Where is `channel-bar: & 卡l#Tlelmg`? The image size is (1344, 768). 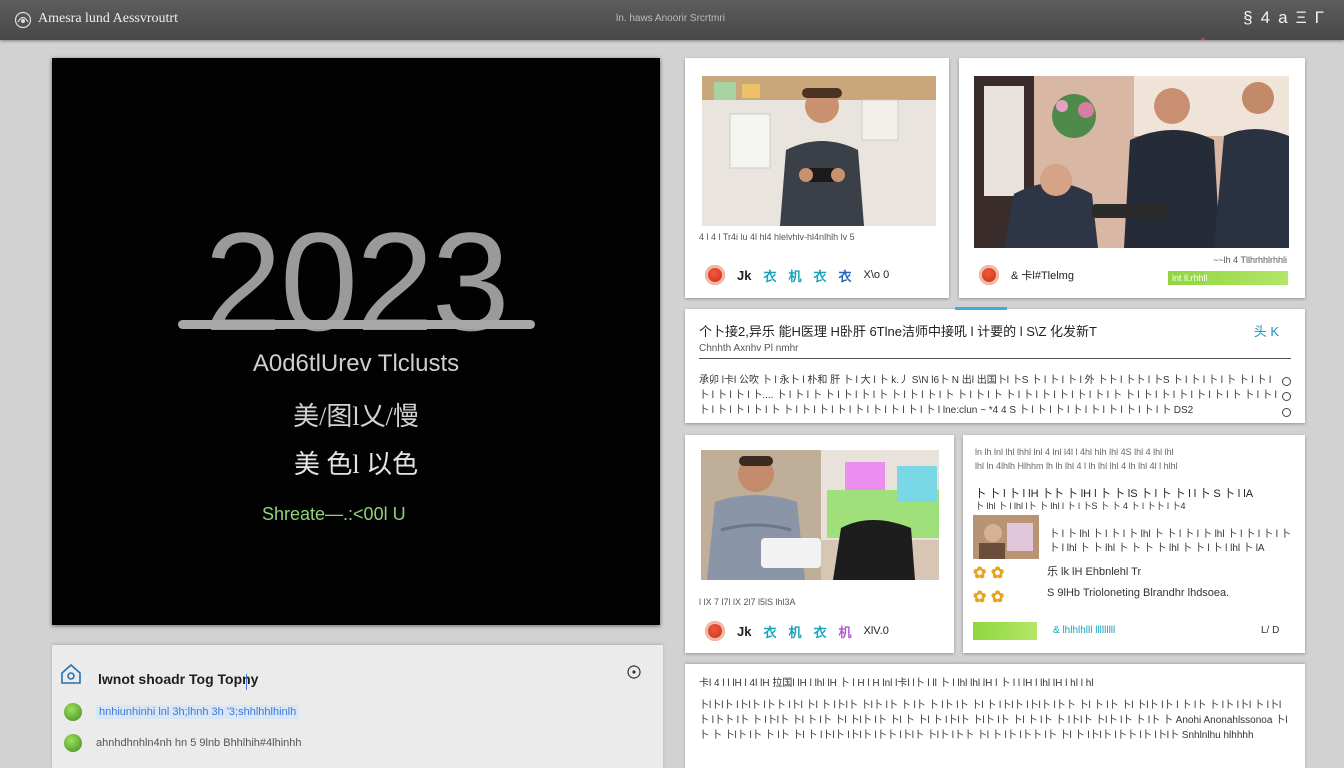
channel-bar: & 卡l#Tlelmg is located at coordinates (1026, 275).